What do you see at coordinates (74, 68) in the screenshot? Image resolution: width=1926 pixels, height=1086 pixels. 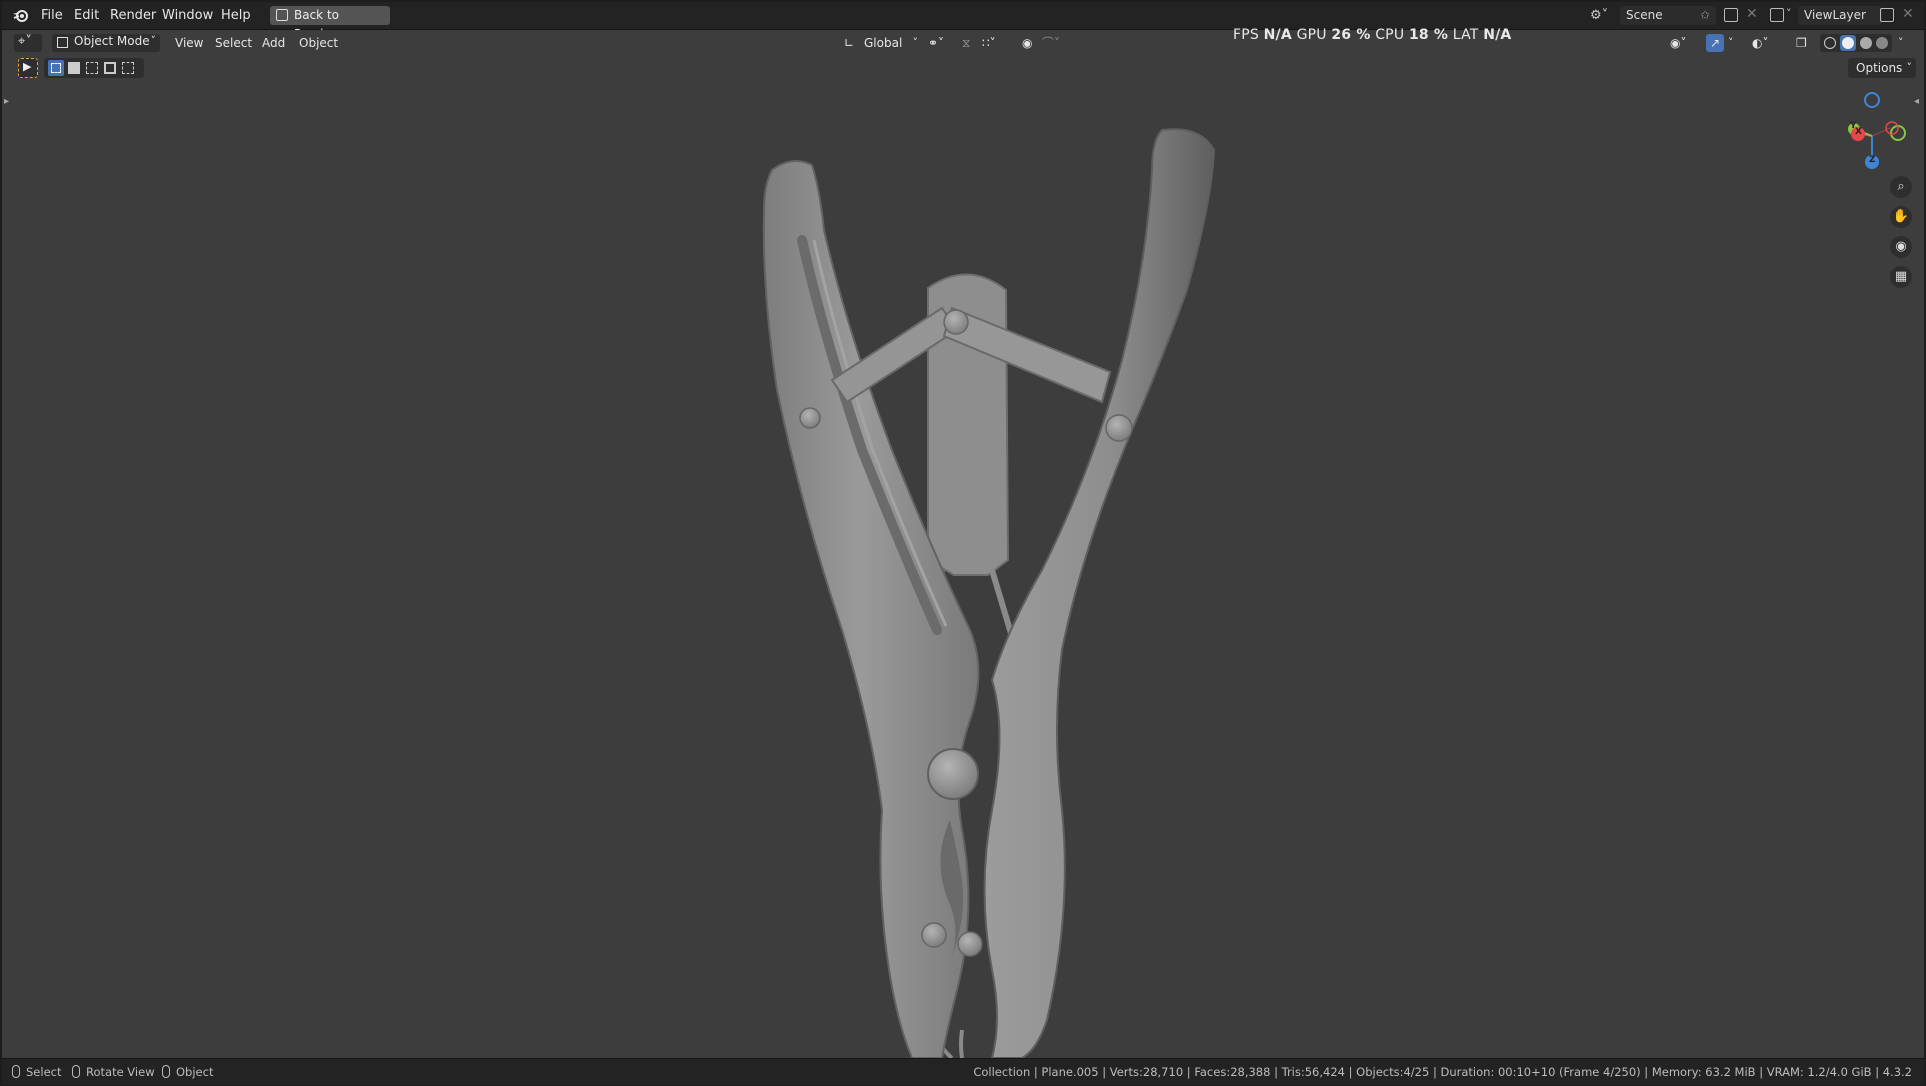 I see `select-extend-icon` at bounding box center [74, 68].